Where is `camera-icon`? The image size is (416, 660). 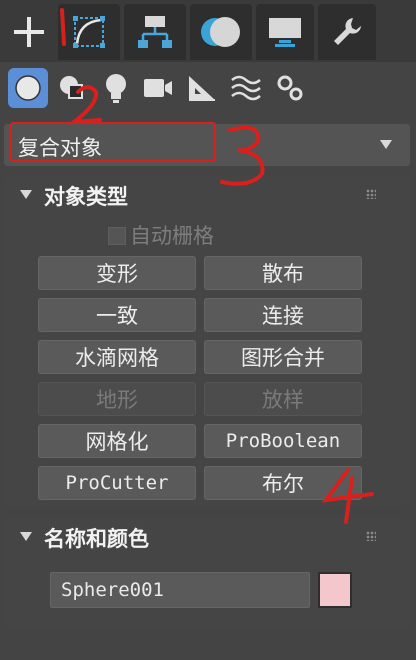 camera-icon is located at coordinates (158, 88).